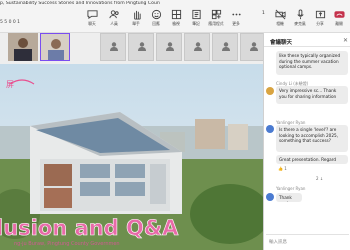  Describe the element at coordinates (137, 15) in the screenshot. I see `raise-hand-icon` at that location.